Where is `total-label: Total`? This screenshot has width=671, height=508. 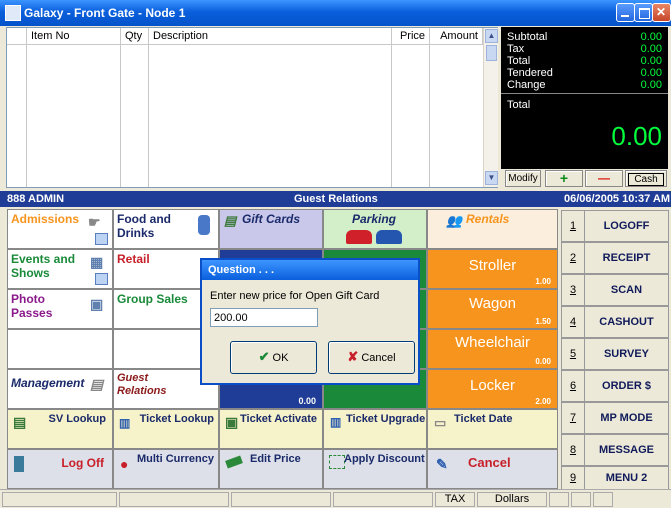 total-label: Total is located at coordinates (519, 105).